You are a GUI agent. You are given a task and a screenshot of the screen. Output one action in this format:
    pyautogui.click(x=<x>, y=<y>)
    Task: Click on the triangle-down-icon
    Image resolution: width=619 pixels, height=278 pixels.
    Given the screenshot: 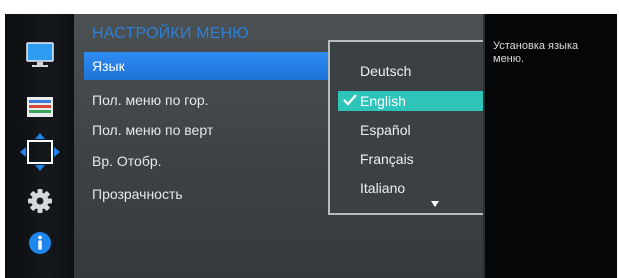 What is the action you would take?
    pyautogui.click(x=435, y=204)
    